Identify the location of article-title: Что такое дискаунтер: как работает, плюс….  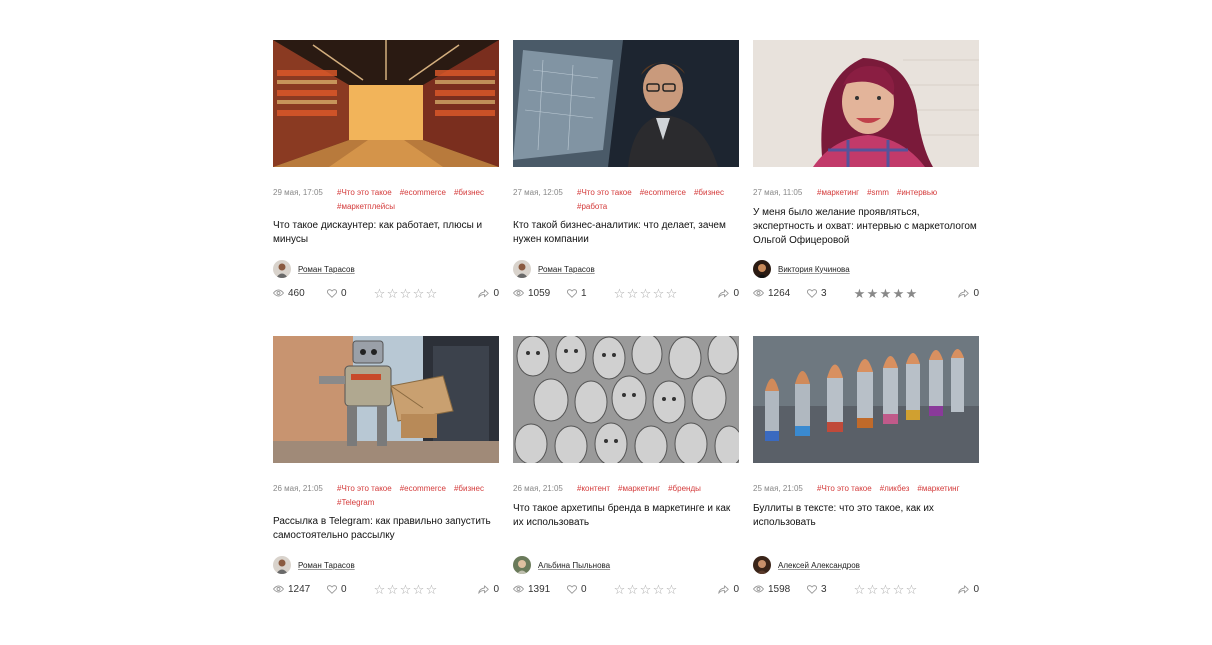
(386, 234).